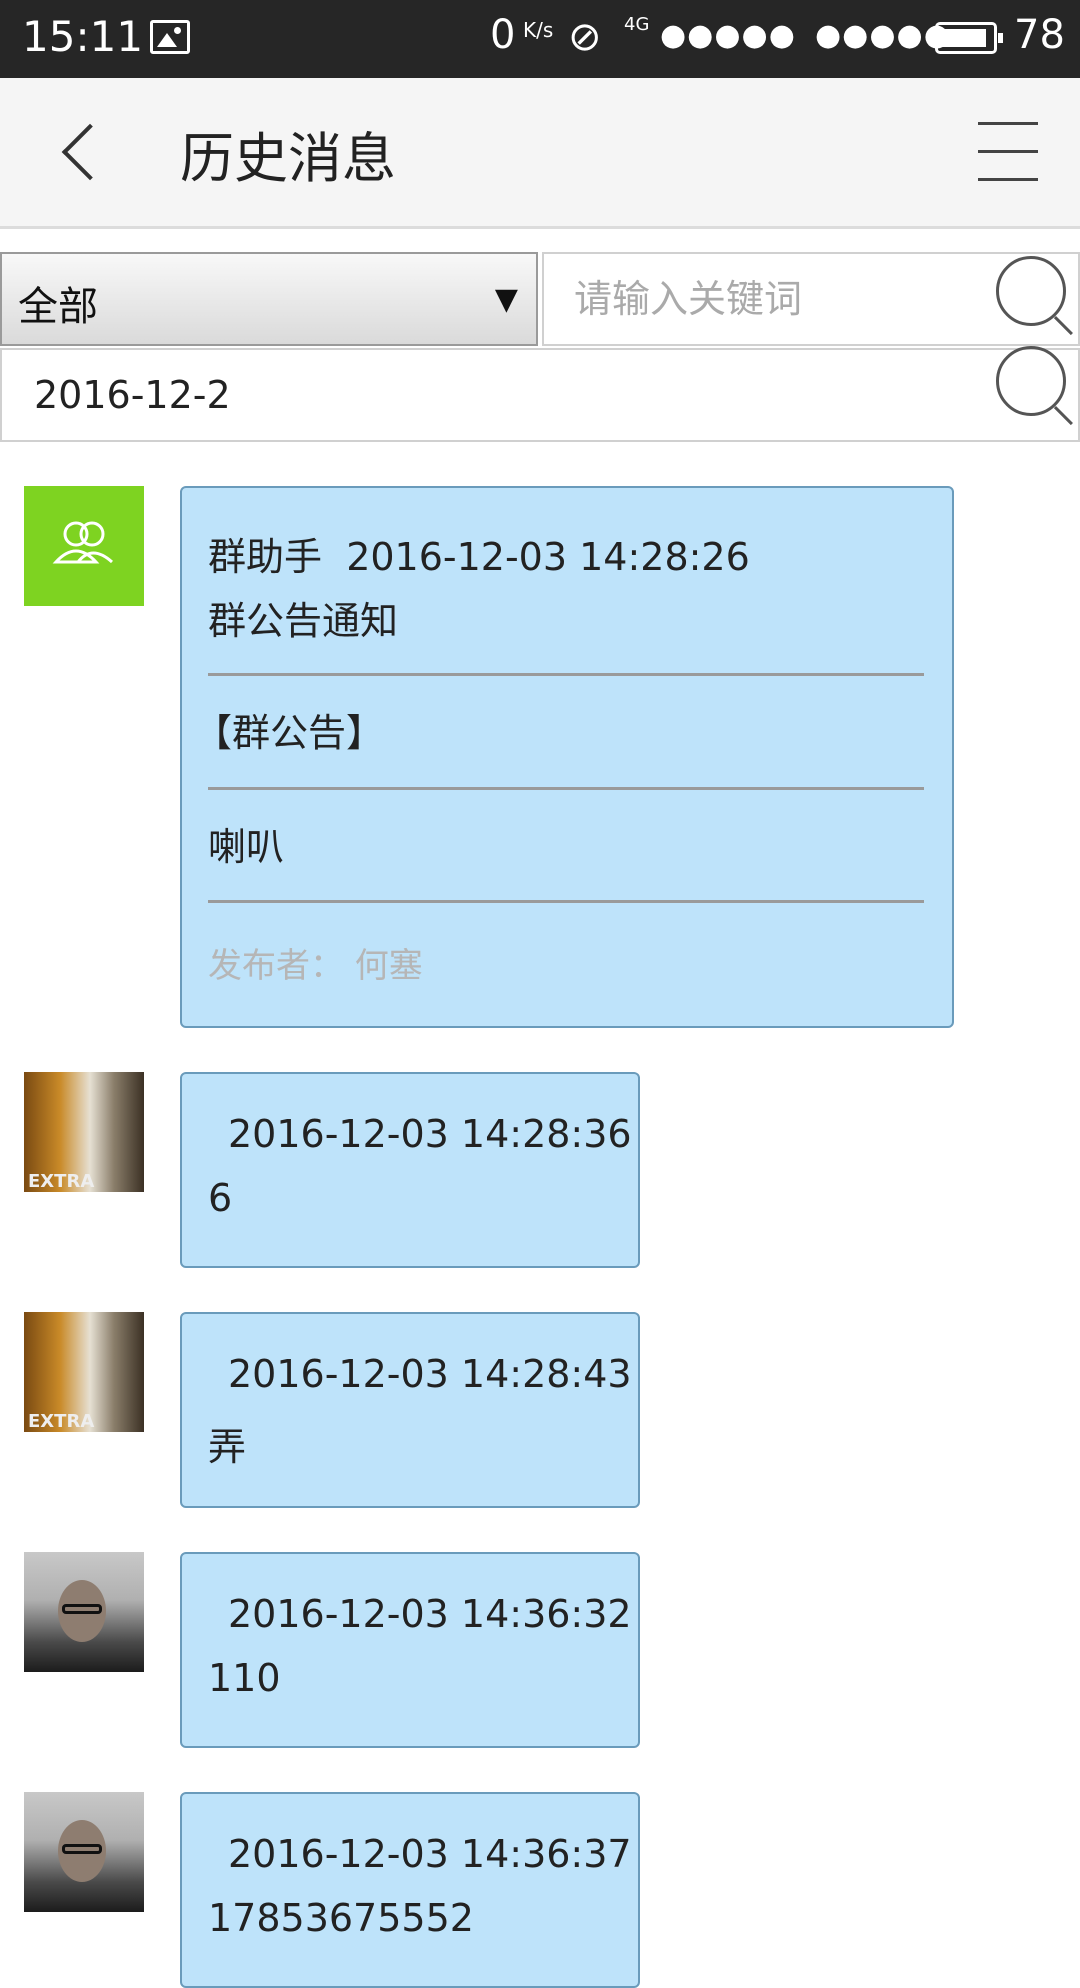  Describe the element at coordinates (410, 1170) in the screenshot. I see `message-bubble: 2016-12-03 14:28:36 6` at that location.